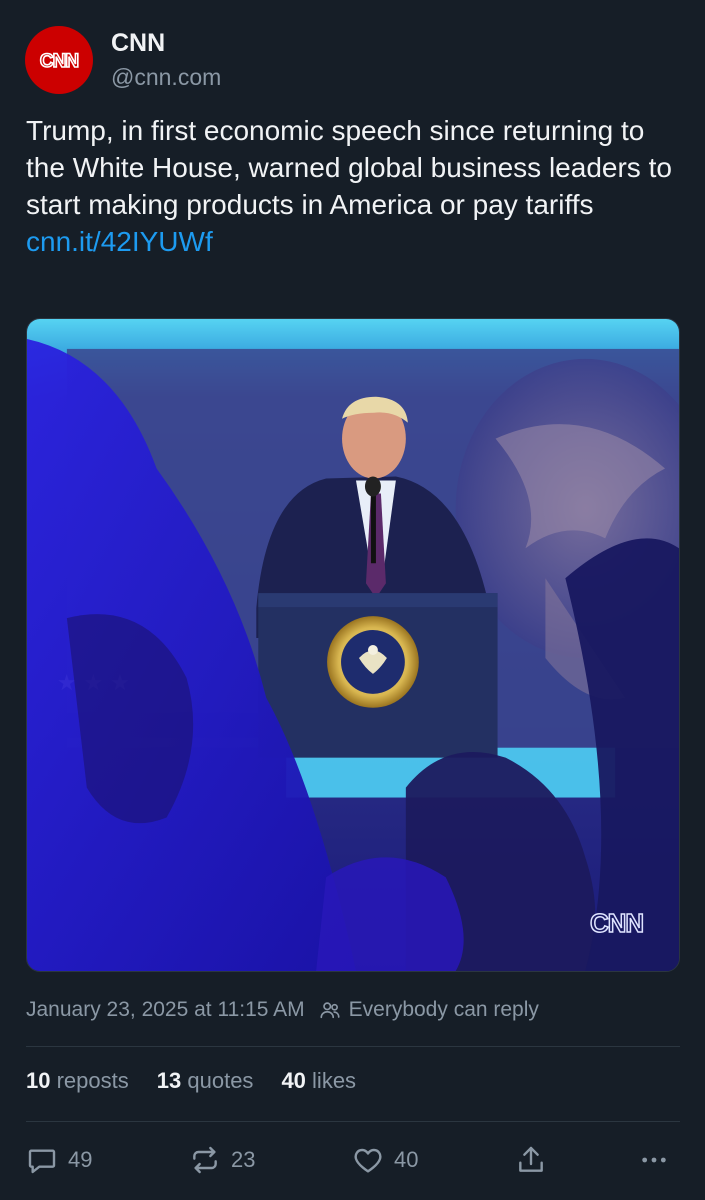 The image size is (705, 1200). What do you see at coordinates (220, 1080) in the screenshot?
I see `quotes-label: quotes` at bounding box center [220, 1080].